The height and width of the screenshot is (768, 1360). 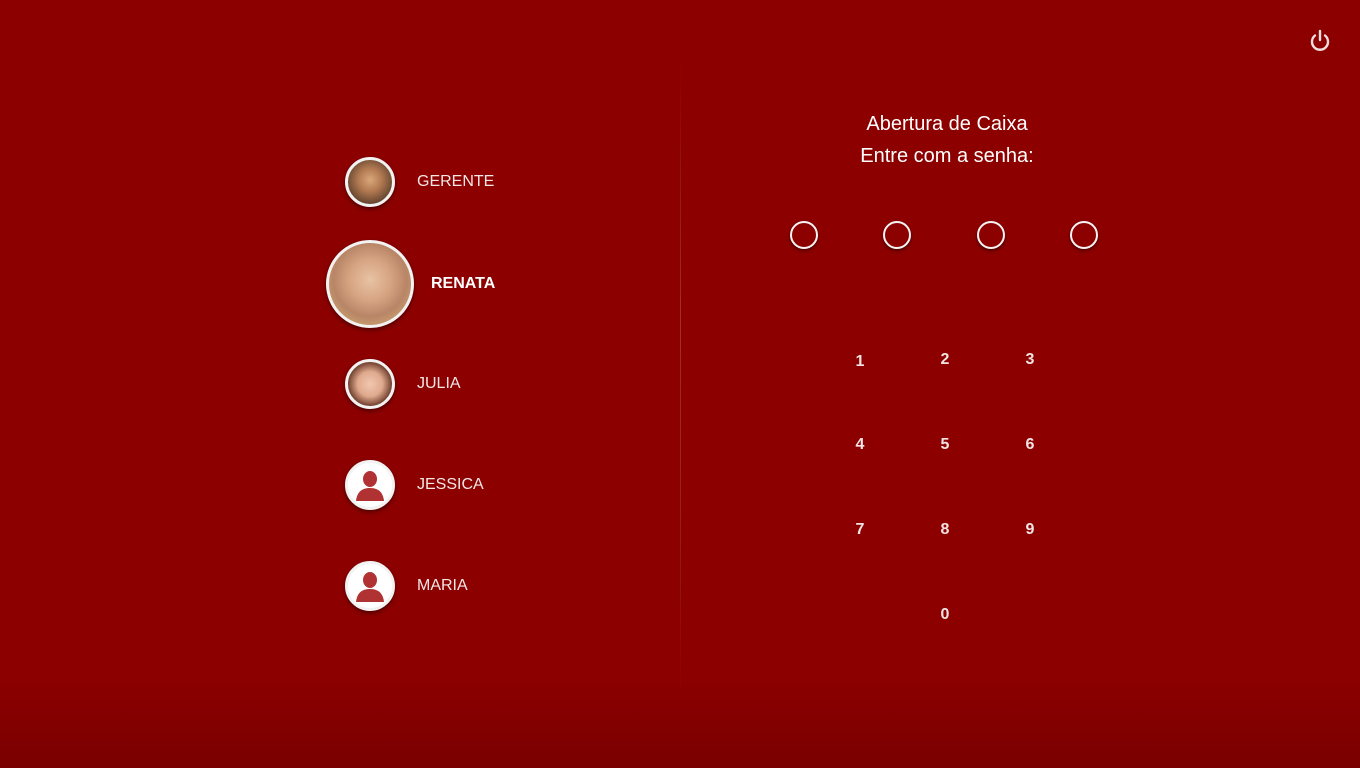 What do you see at coordinates (414, 485) in the screenshot?
I see `user-item-jessica: JESSICA` at bounding box center [414, 485].